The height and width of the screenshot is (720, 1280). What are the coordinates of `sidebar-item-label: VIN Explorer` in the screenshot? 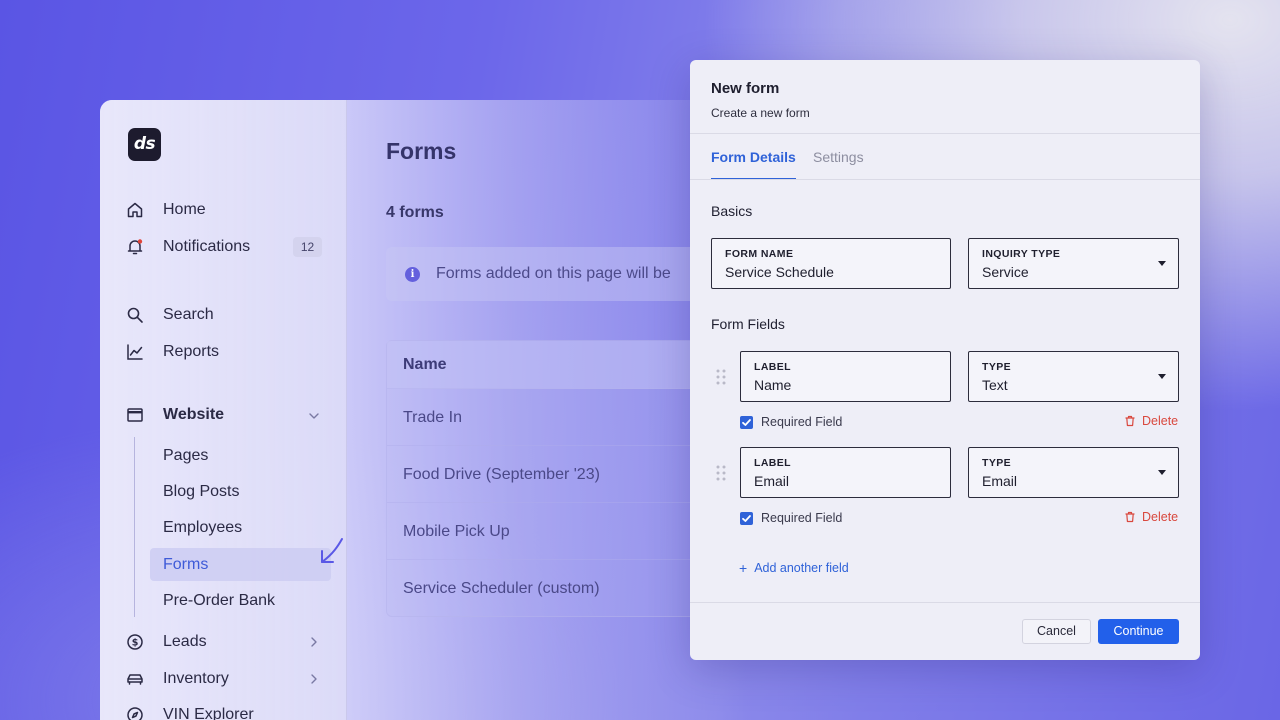 It's located at (208, 713).